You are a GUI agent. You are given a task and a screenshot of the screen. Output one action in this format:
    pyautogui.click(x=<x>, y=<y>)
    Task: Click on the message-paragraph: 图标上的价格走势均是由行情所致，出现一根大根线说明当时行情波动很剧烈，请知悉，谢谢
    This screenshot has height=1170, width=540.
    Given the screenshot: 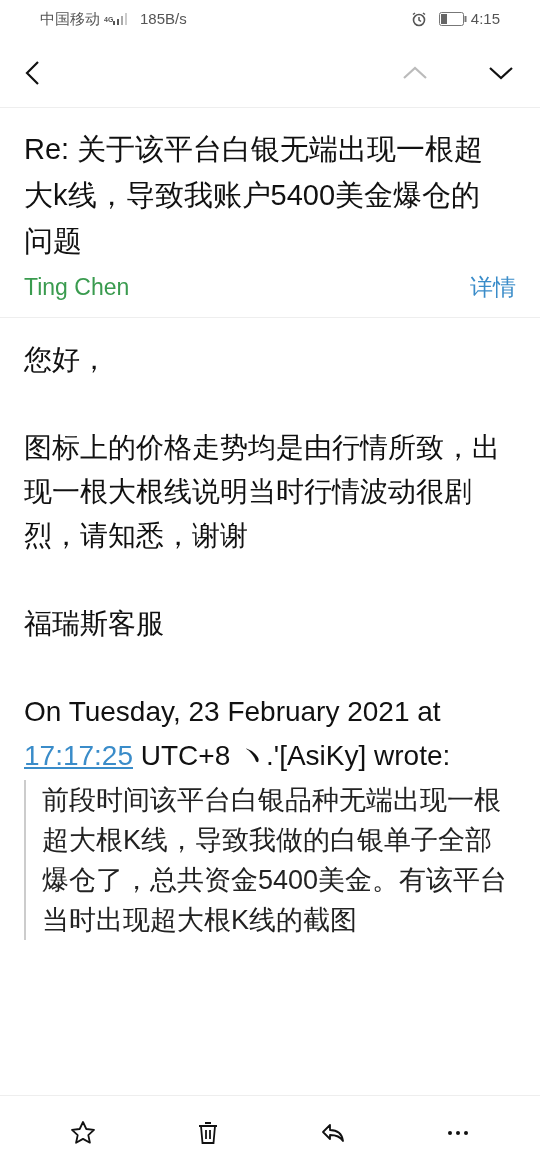 What is the action you would take?
    pyautogui.click(x=262, y=491)
    